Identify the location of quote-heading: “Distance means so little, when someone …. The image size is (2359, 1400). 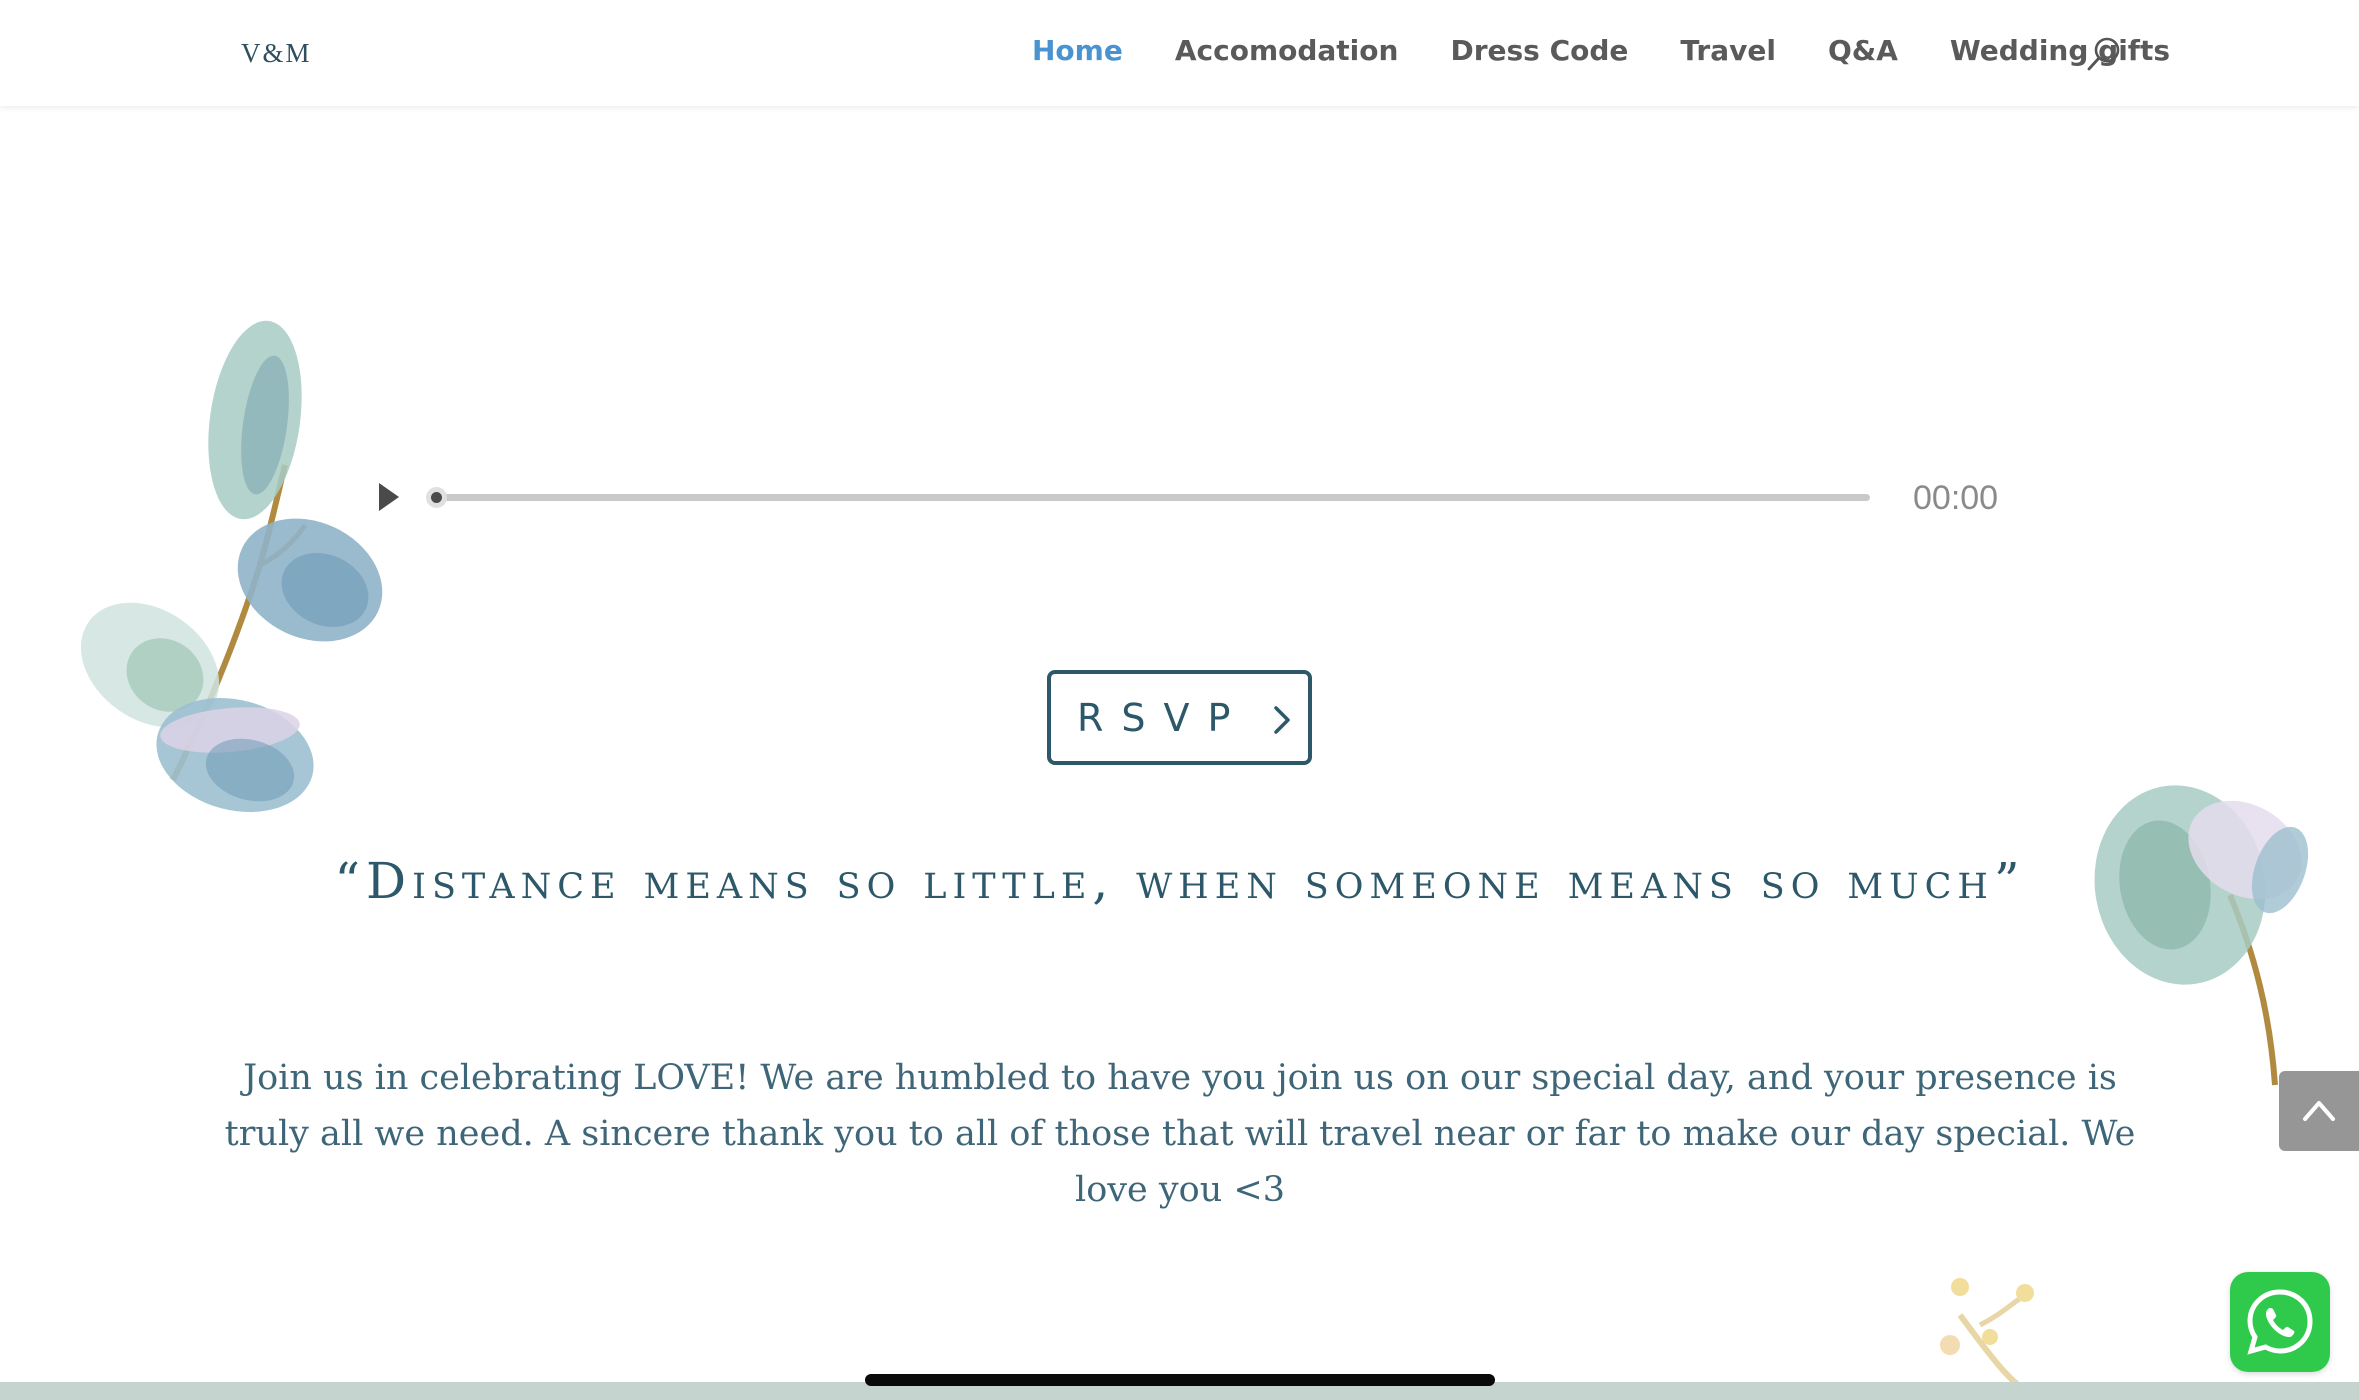
(1180, 881).